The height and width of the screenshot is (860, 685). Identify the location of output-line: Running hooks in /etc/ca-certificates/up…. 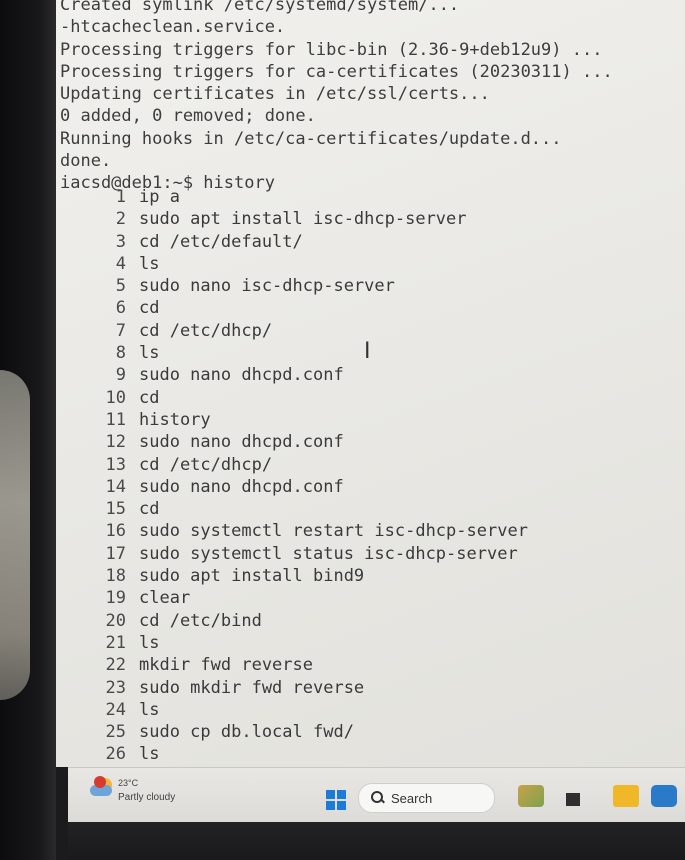
(311, 138).